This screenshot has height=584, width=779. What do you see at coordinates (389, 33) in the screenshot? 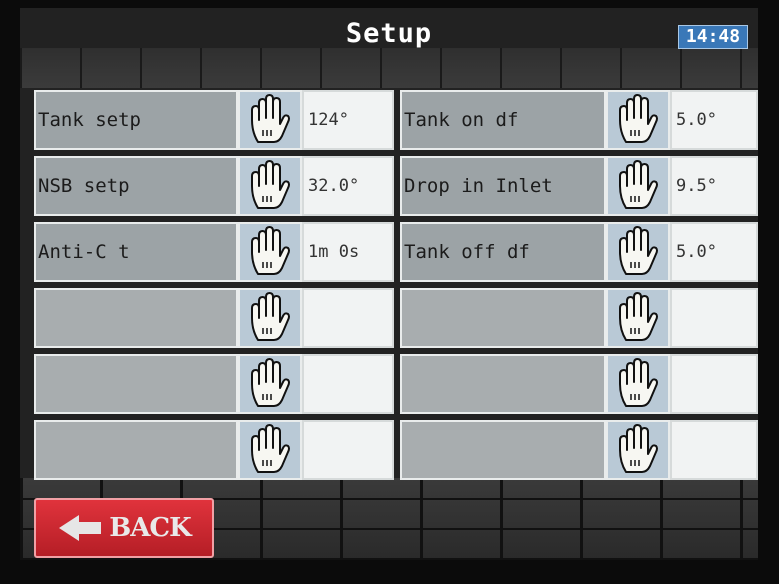
I see `page-title: Setup` at bounding box center [389, 33].